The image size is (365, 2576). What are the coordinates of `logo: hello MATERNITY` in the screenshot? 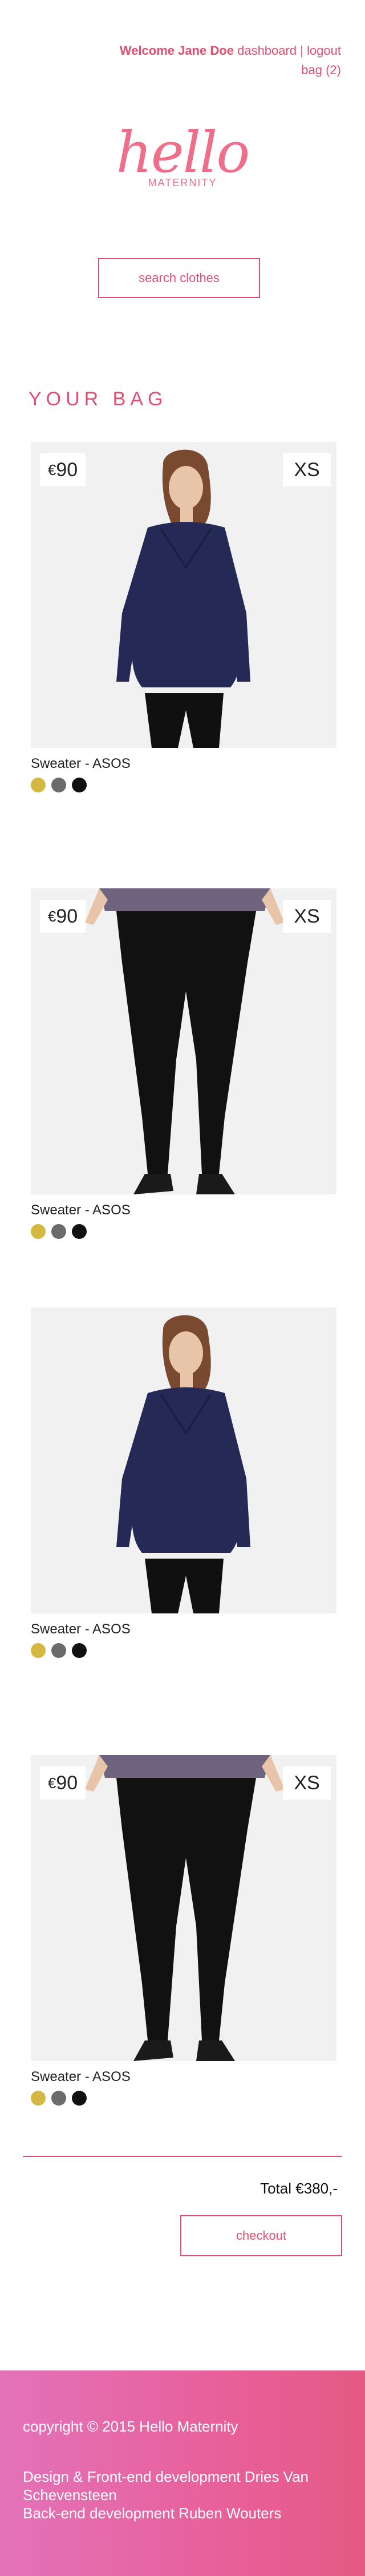 It's located at (182, 156).